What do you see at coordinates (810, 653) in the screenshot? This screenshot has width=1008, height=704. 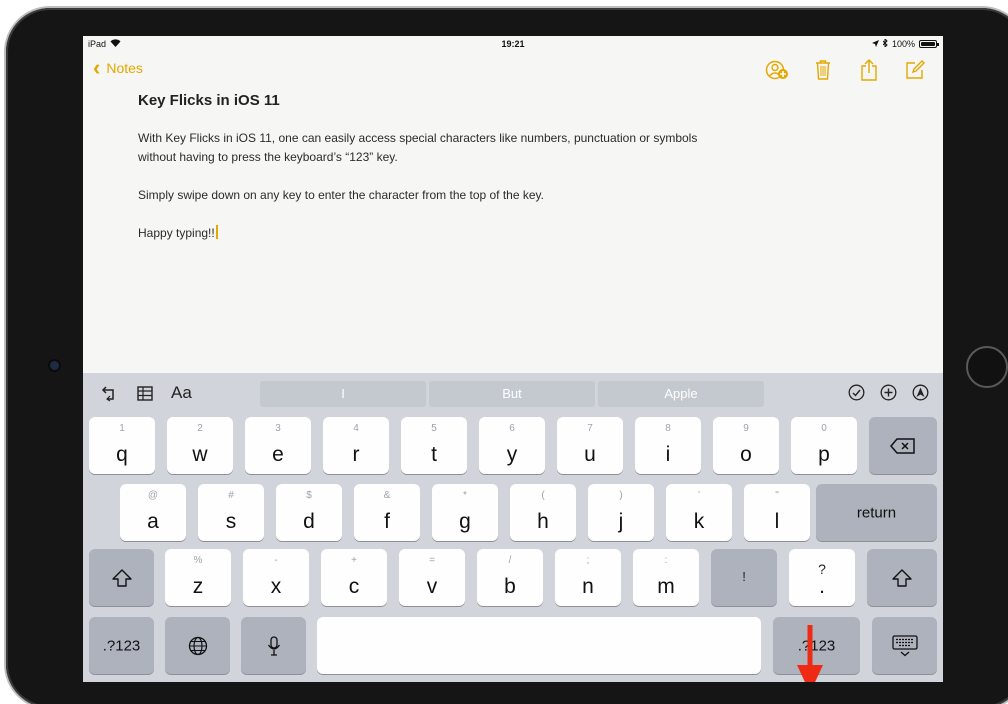 I see `swipe-down-arrow-icon` at bounding box center [810, 653].